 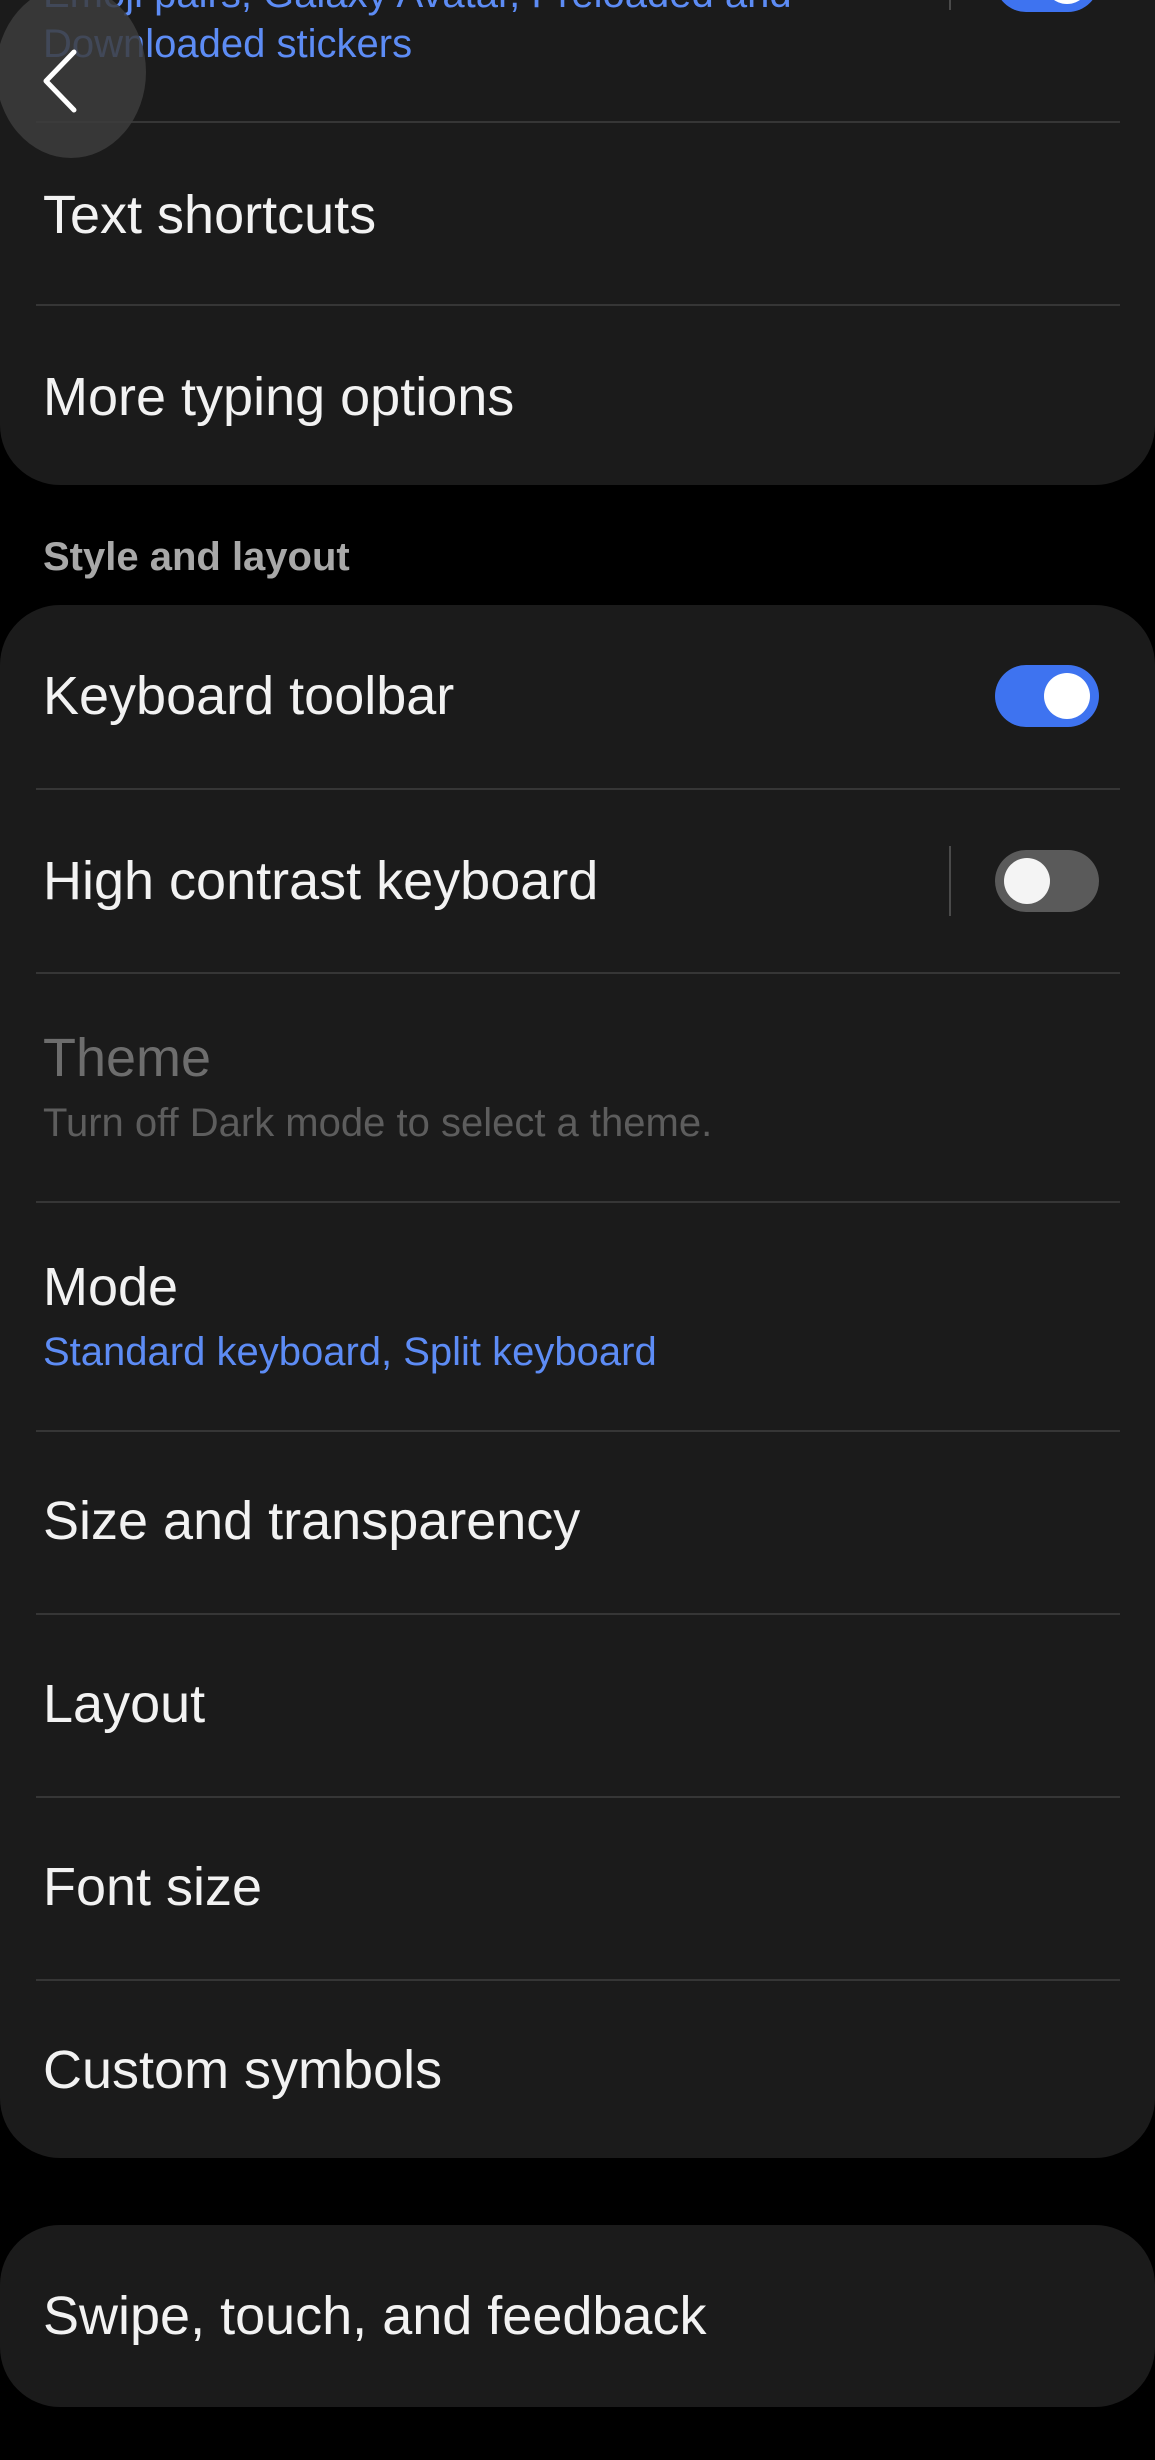 I want to click on custom-symbols-label: Custom symbols, so click(x=243, y=2070).